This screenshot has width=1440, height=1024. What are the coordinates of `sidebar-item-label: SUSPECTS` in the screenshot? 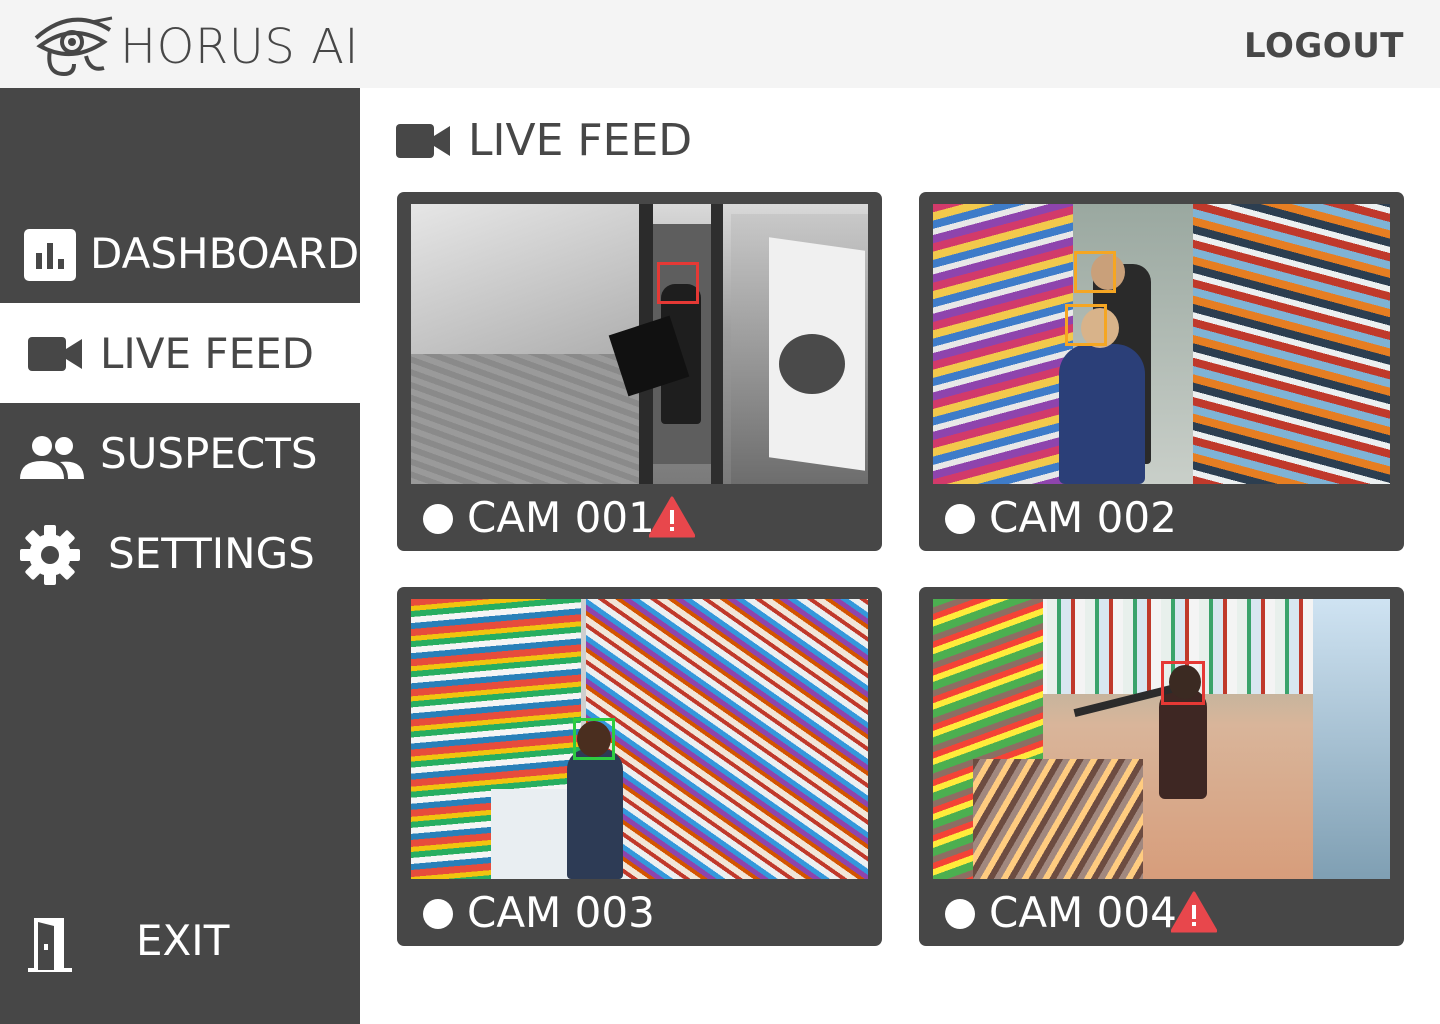 It's located at (209, 453).